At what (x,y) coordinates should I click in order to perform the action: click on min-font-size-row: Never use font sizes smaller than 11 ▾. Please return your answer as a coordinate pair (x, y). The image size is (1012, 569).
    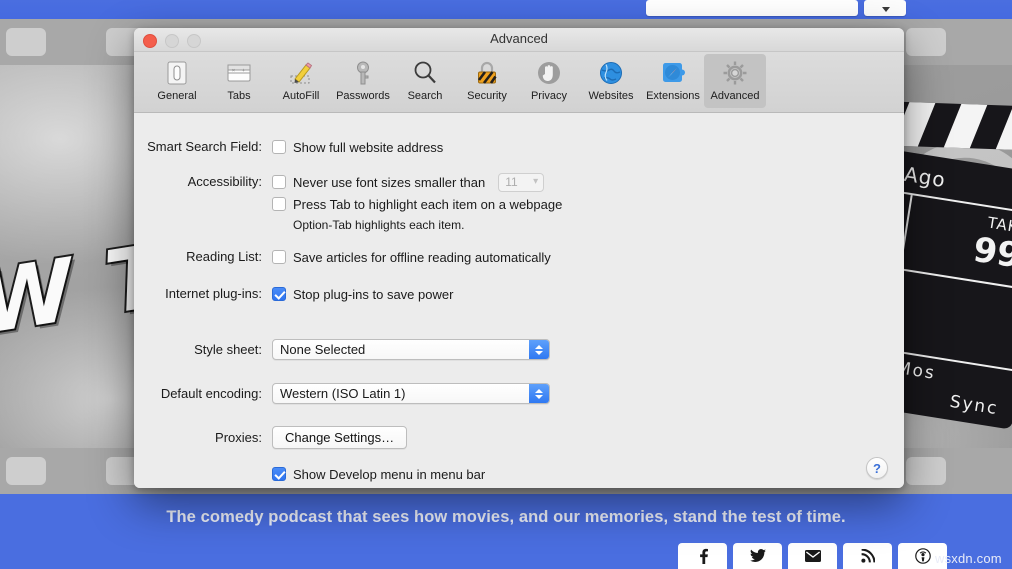
    Looking at the image, I should click on (417, 182).